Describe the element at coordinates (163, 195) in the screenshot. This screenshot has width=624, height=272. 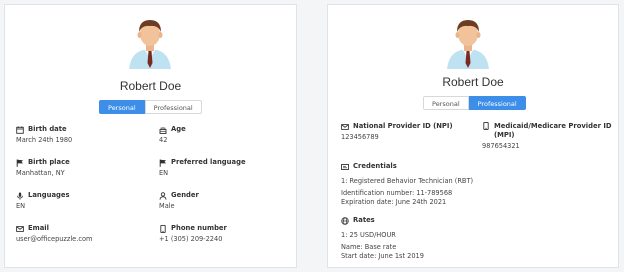
I see `person-icon` at that location.